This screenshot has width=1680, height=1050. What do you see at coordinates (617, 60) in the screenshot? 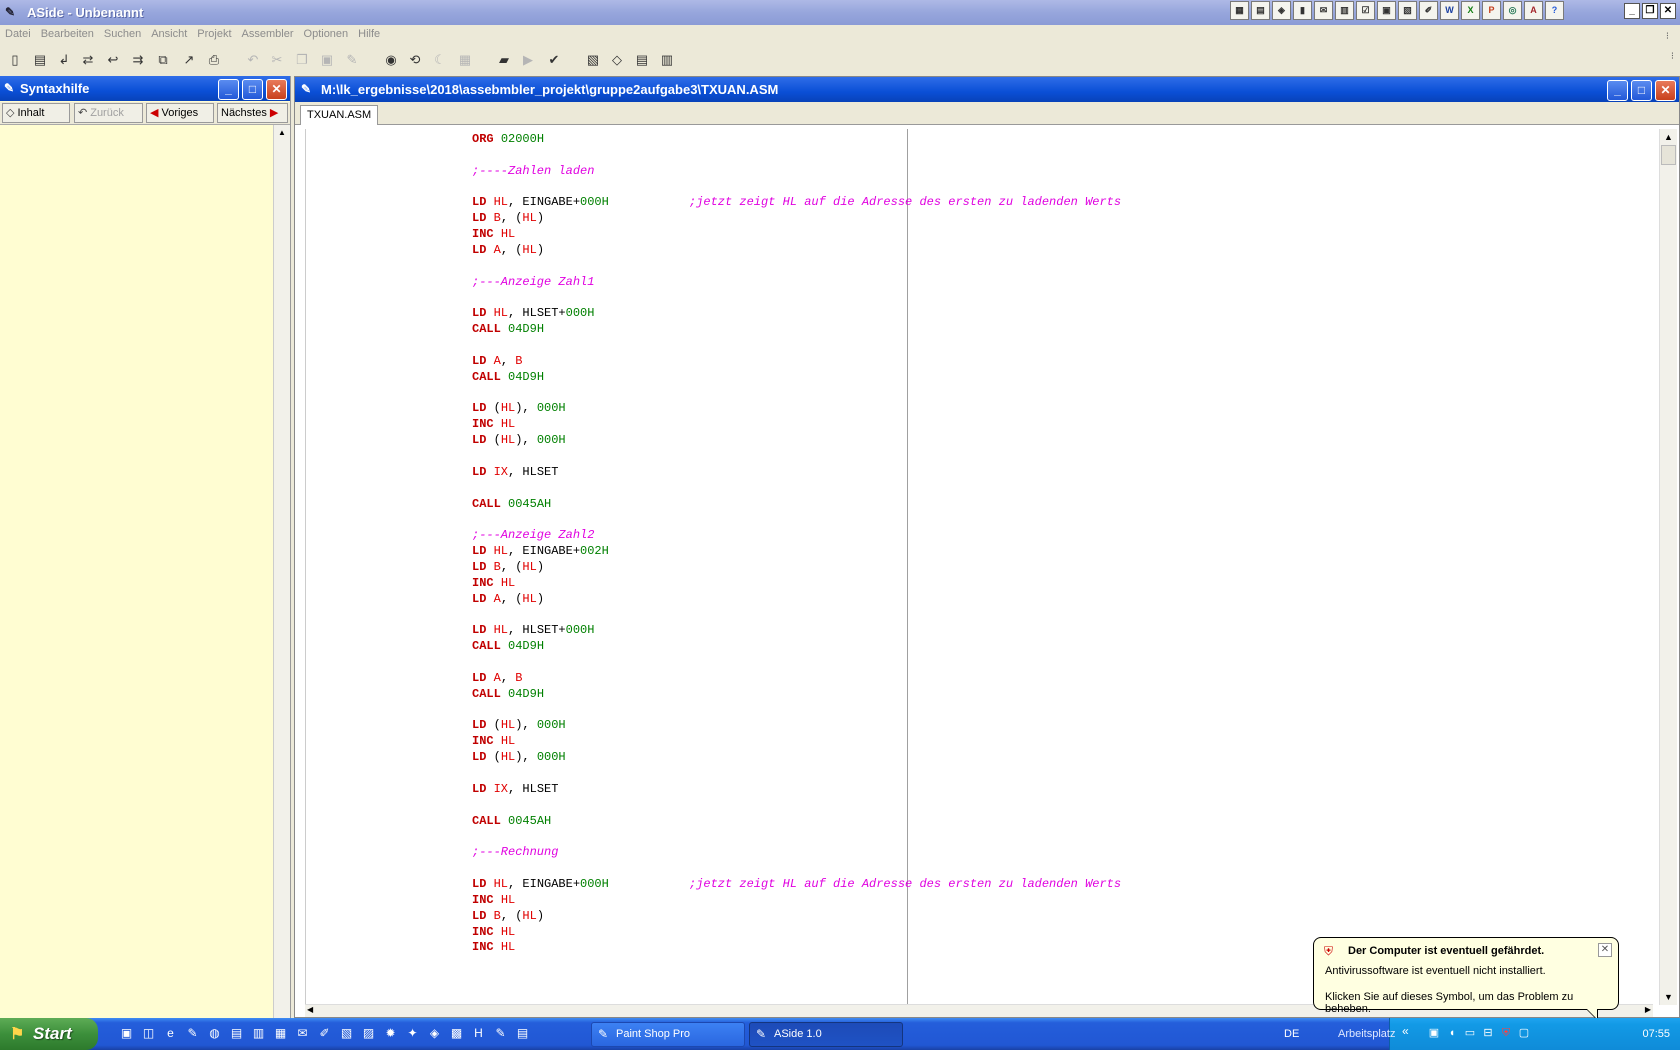
I see `build-icon: ◇` at bounding box center [617, 60].